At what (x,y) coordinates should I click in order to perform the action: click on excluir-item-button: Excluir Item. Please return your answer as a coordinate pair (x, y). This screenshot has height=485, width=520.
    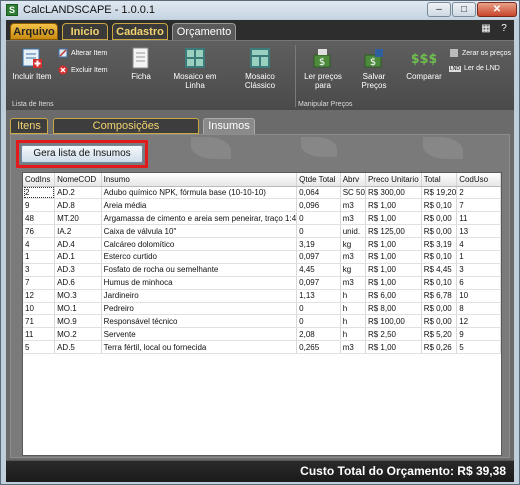
    Looking at the image, I should click on (83, 70).